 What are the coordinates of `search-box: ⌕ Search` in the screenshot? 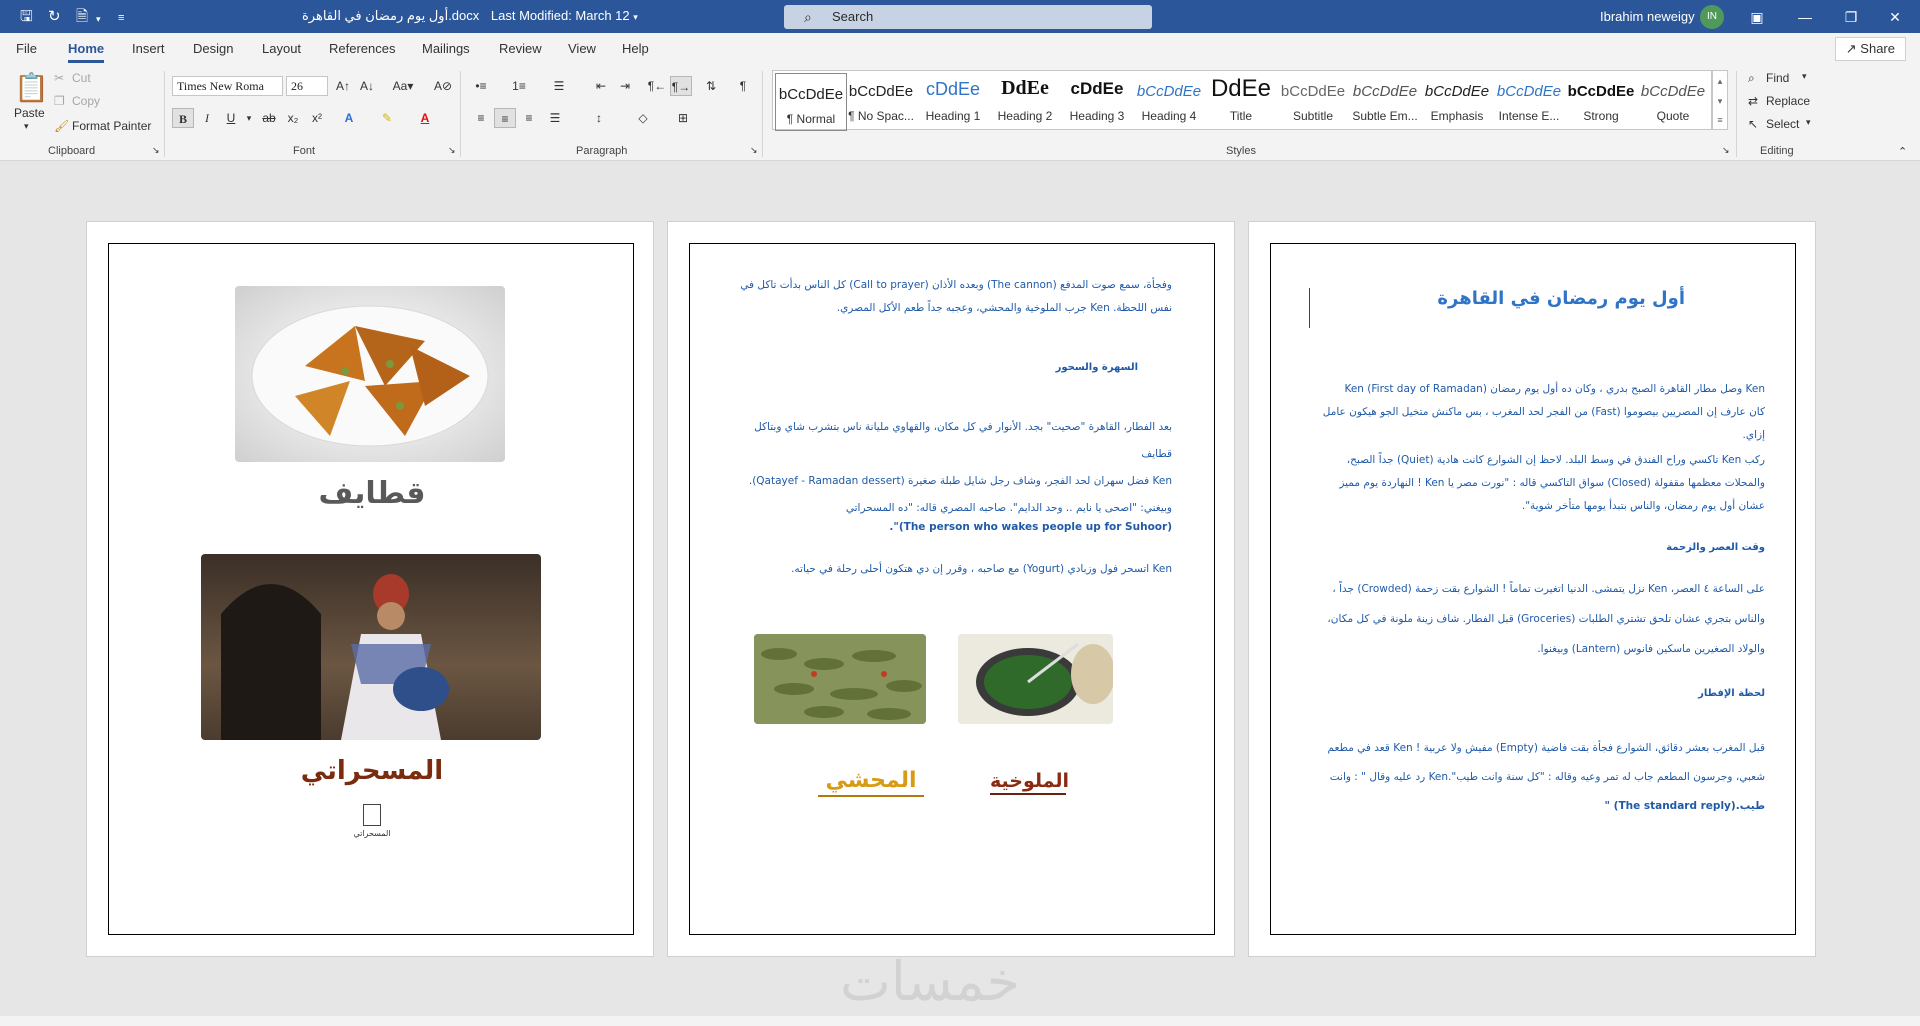 It's located at (968, 17).